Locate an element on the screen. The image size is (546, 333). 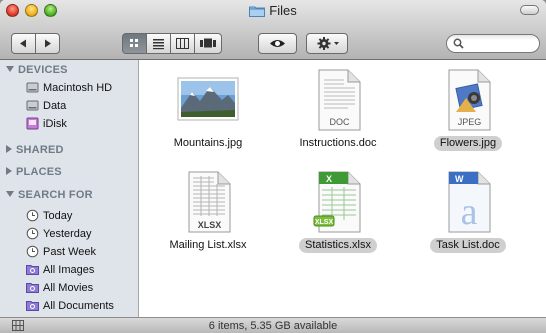
sidebar-section-shared: SHARED is located at coordinates (35, 150).